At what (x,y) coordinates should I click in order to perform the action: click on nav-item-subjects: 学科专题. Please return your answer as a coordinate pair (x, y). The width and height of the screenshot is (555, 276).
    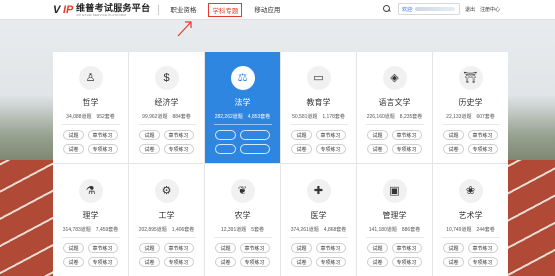
    Looking at the image, I should click on (225, 9).